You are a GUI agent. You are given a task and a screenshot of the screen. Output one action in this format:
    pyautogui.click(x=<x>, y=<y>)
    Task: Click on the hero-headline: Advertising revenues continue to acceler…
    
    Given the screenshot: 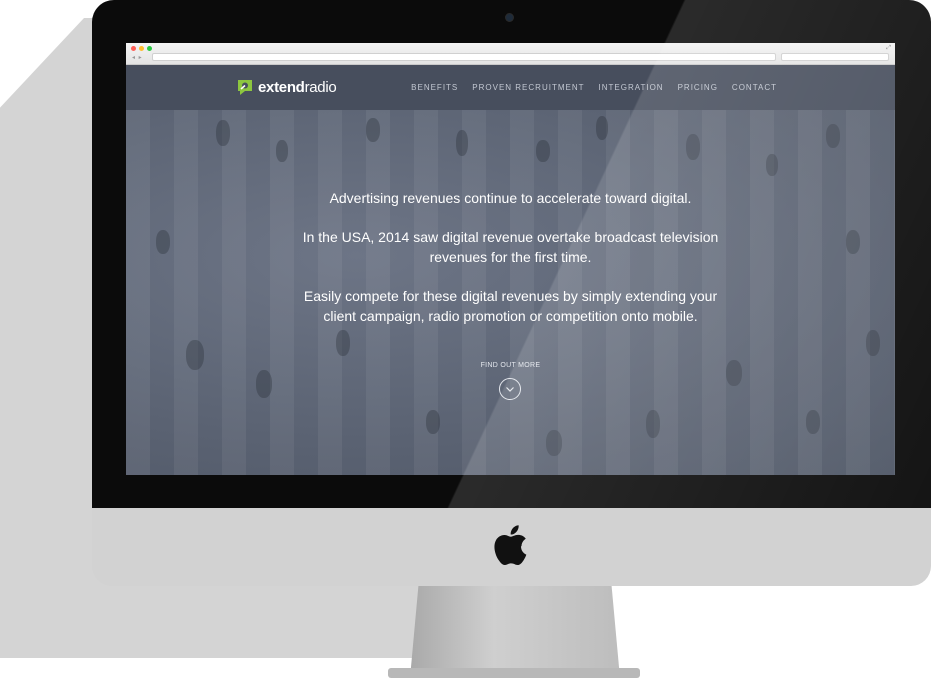 What is the action you would take?
    pyautogui.click(x=510, y=198)
    